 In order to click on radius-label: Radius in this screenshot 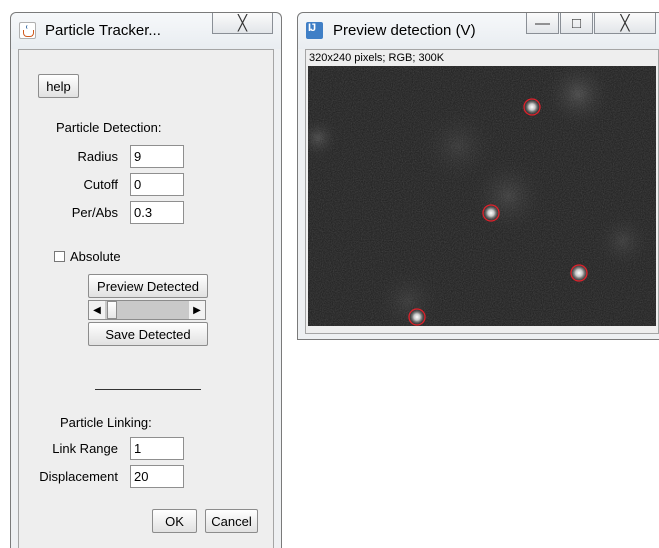, I will do `click(97, 156)`.